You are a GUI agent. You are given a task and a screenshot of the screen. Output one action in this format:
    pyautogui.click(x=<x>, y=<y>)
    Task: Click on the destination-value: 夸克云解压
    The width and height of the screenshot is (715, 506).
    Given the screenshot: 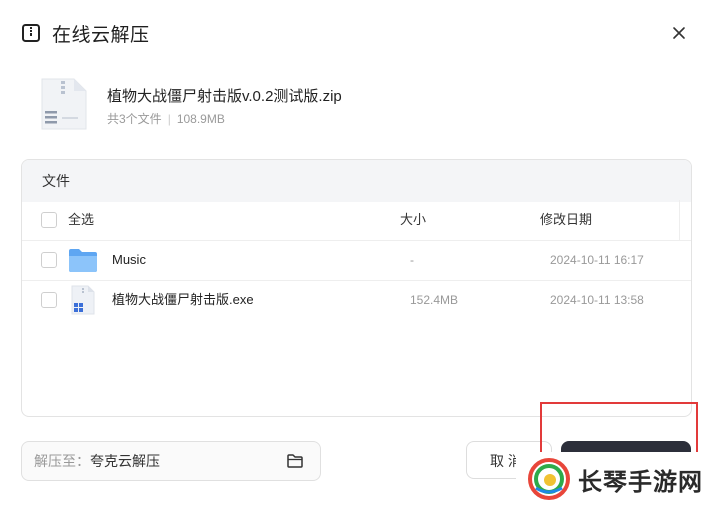 What is the action you would take?
    pyautogui.click(x=125, y=461)
    